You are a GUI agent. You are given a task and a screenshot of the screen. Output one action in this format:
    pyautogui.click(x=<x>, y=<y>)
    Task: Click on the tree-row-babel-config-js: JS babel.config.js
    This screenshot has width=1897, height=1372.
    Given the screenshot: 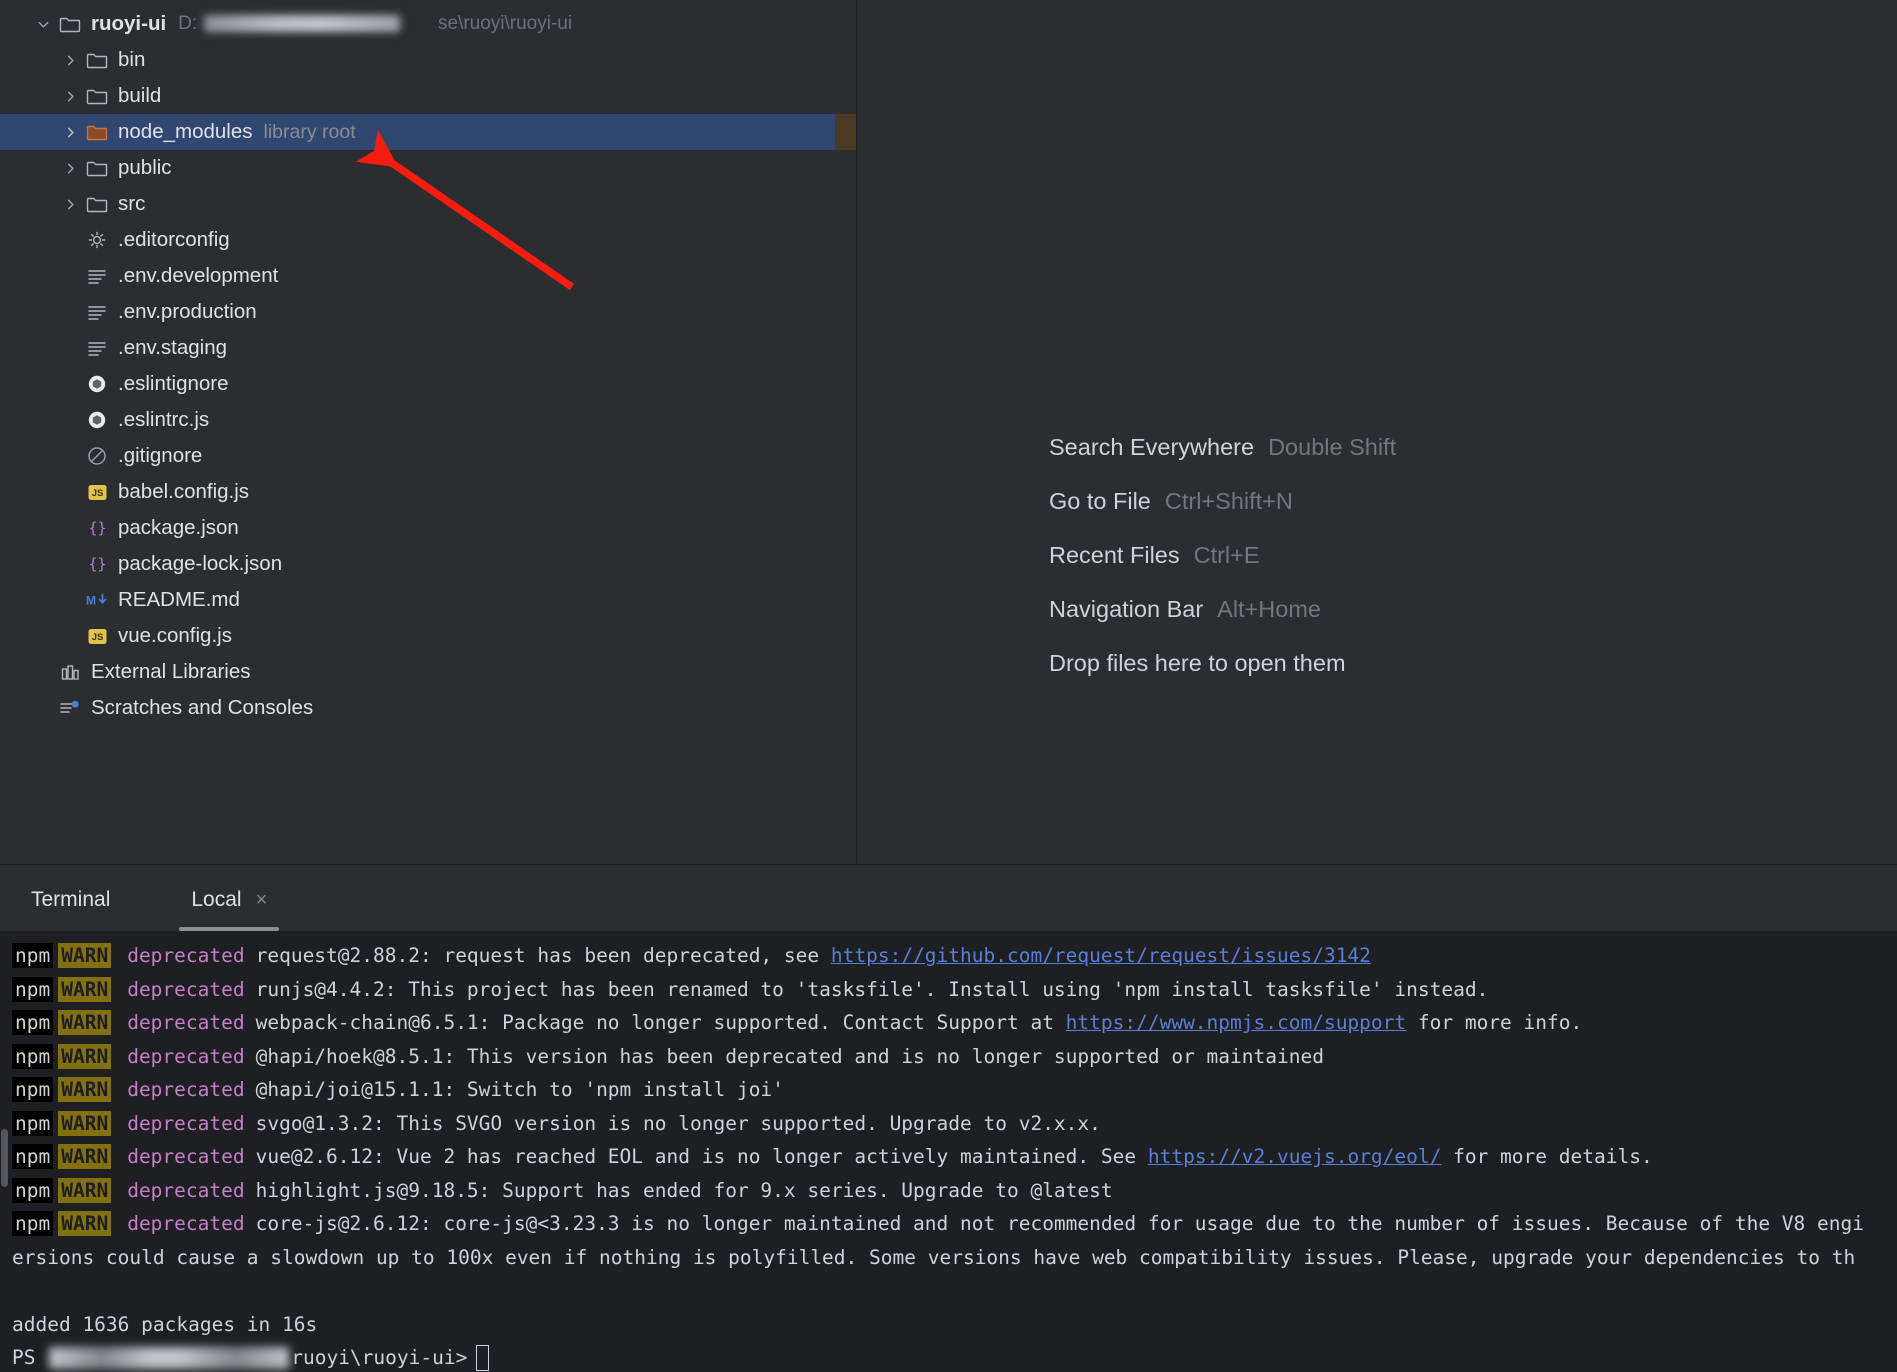 What is the action you would take?
    pyautogui.click(x=428, y=492)
    